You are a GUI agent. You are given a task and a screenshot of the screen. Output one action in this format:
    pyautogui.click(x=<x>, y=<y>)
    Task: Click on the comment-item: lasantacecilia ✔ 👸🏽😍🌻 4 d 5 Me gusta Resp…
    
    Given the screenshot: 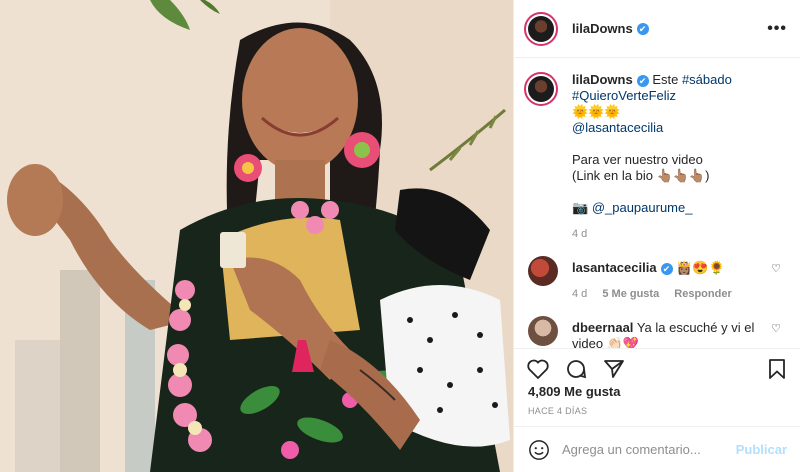 What is the action you would take?
    pyautogui.click(x=654, y=279)
    